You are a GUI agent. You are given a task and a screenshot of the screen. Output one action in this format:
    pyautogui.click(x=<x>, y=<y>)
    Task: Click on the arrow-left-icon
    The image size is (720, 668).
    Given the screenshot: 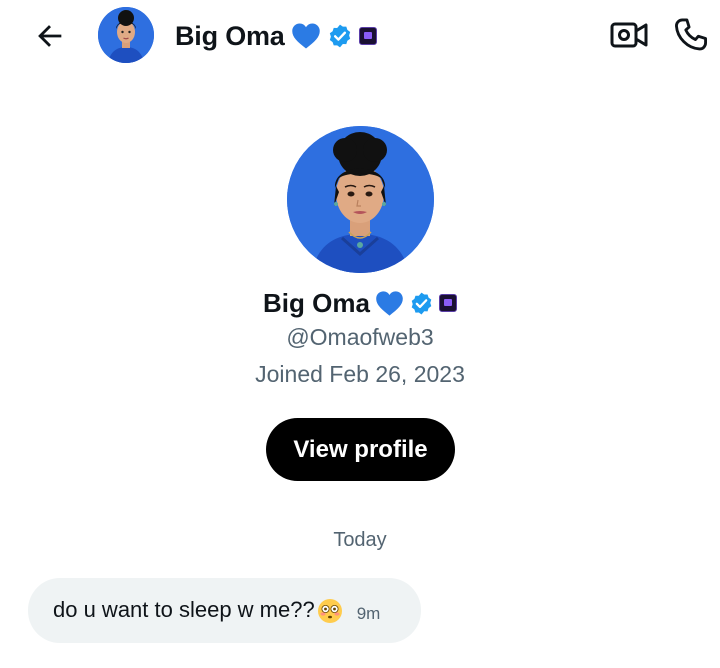 What is the action you would take?
    pyautogui.click(x=50, y=36)
    